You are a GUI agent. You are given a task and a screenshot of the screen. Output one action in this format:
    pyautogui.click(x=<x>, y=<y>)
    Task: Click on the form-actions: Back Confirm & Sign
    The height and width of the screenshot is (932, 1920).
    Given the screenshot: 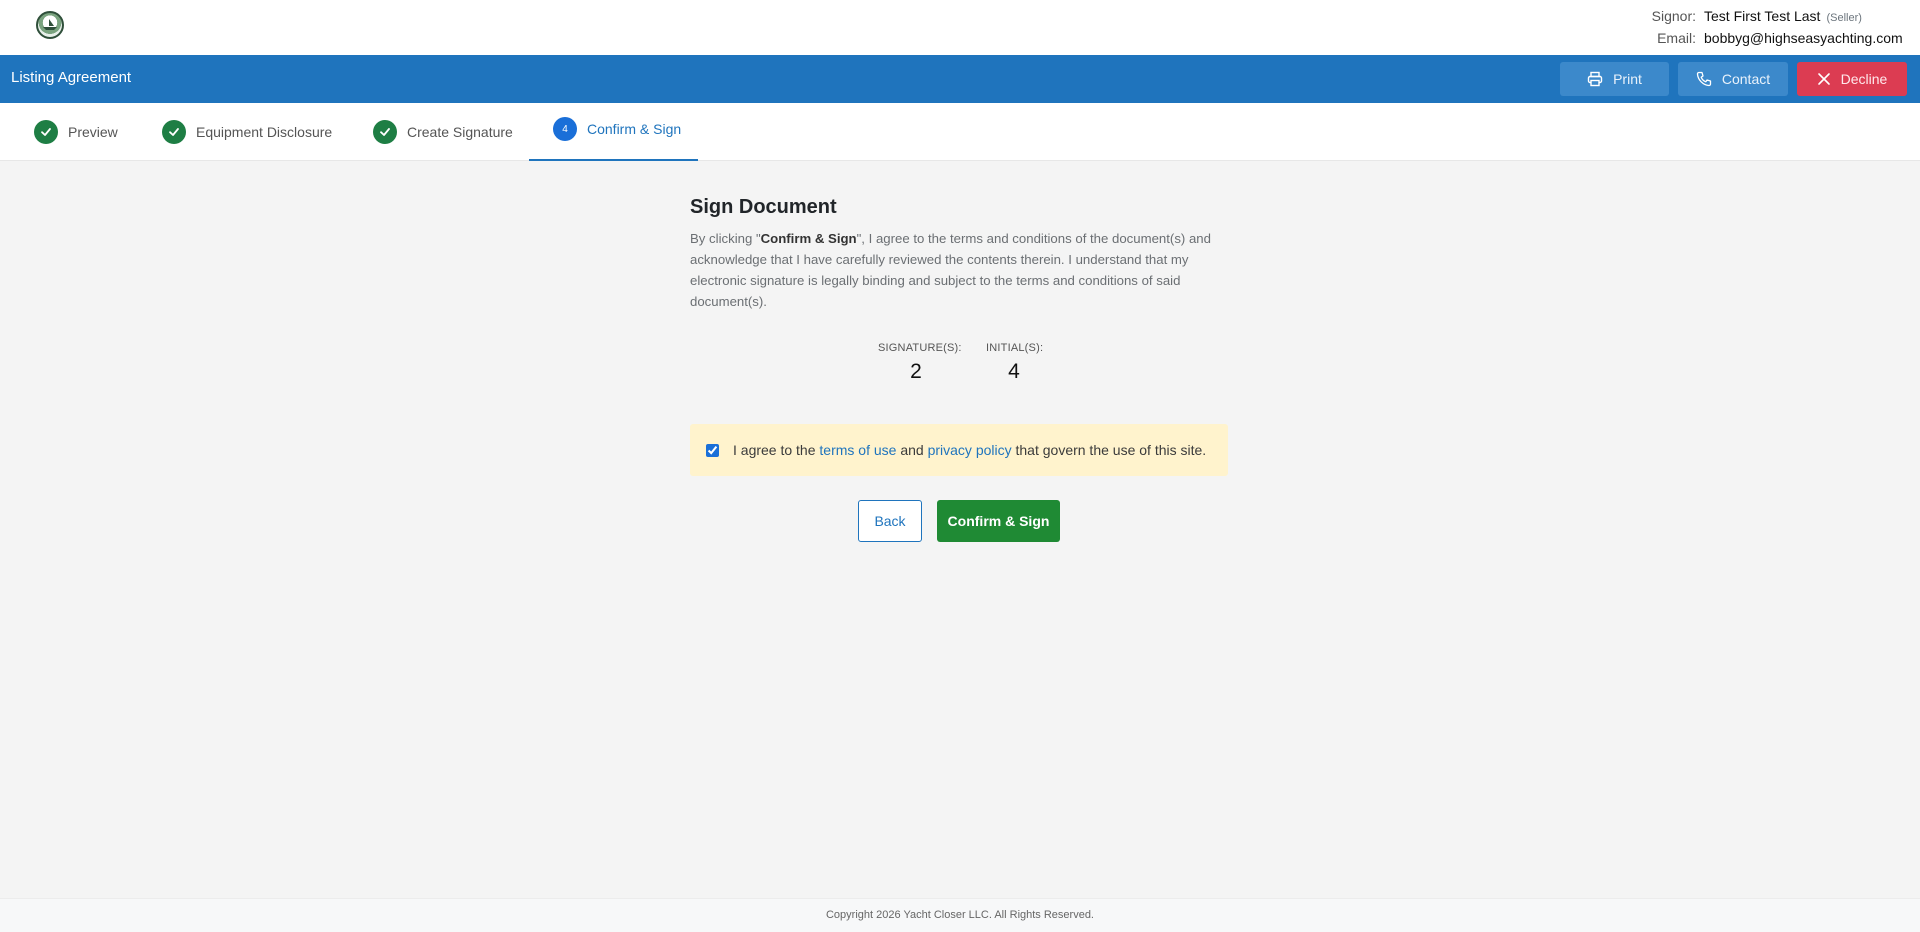 What is the action you would take?
    pyautogui.click(x=959, y=521)
    